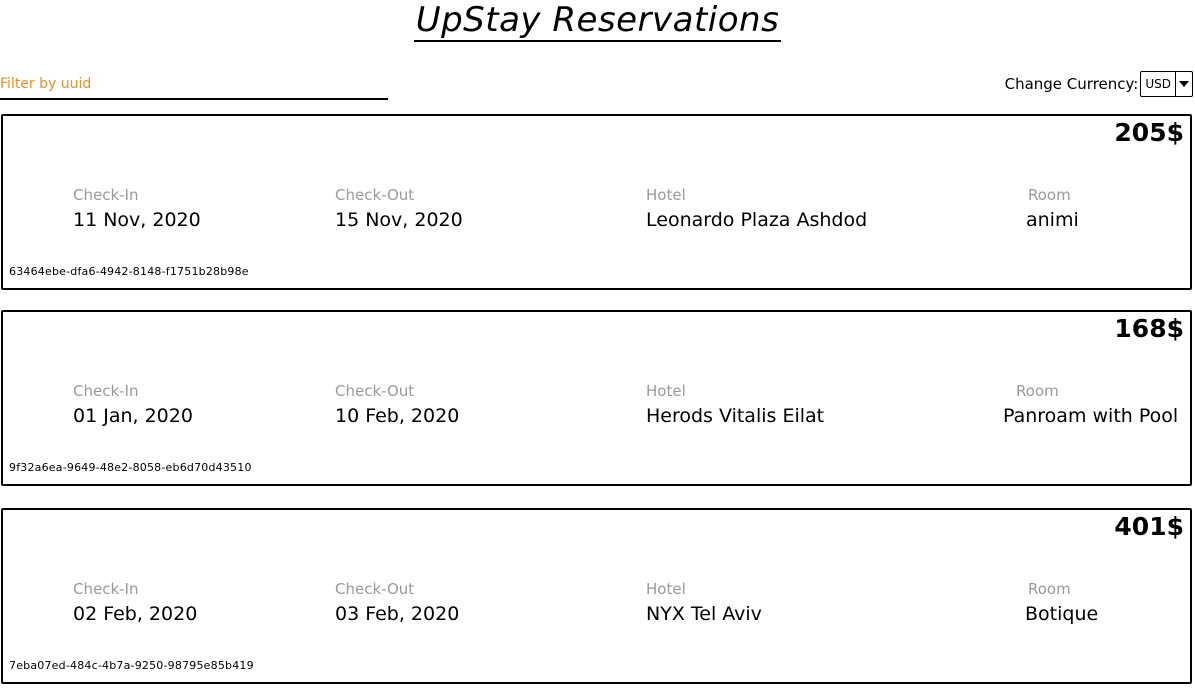  What do you see at coordinates (1184, 84) in the screenshot?
I see `chevron-down-icon` at bounding box center [1184, 84].